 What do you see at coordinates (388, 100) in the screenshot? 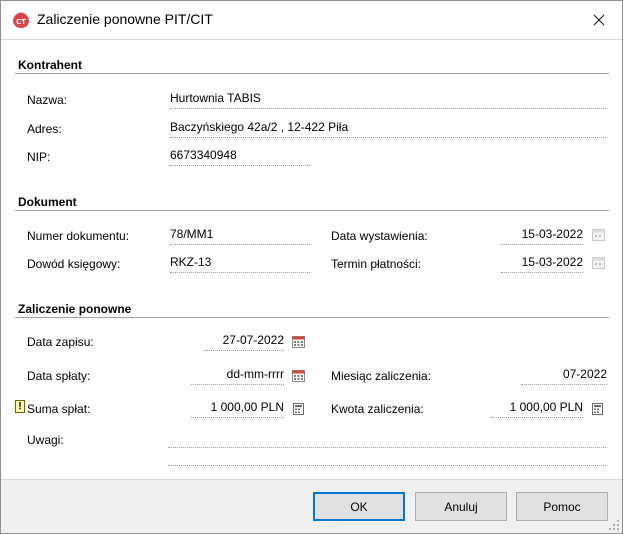
I see `nazwa-field: Hurtownia TABIS` at bounding box center [388, 100].